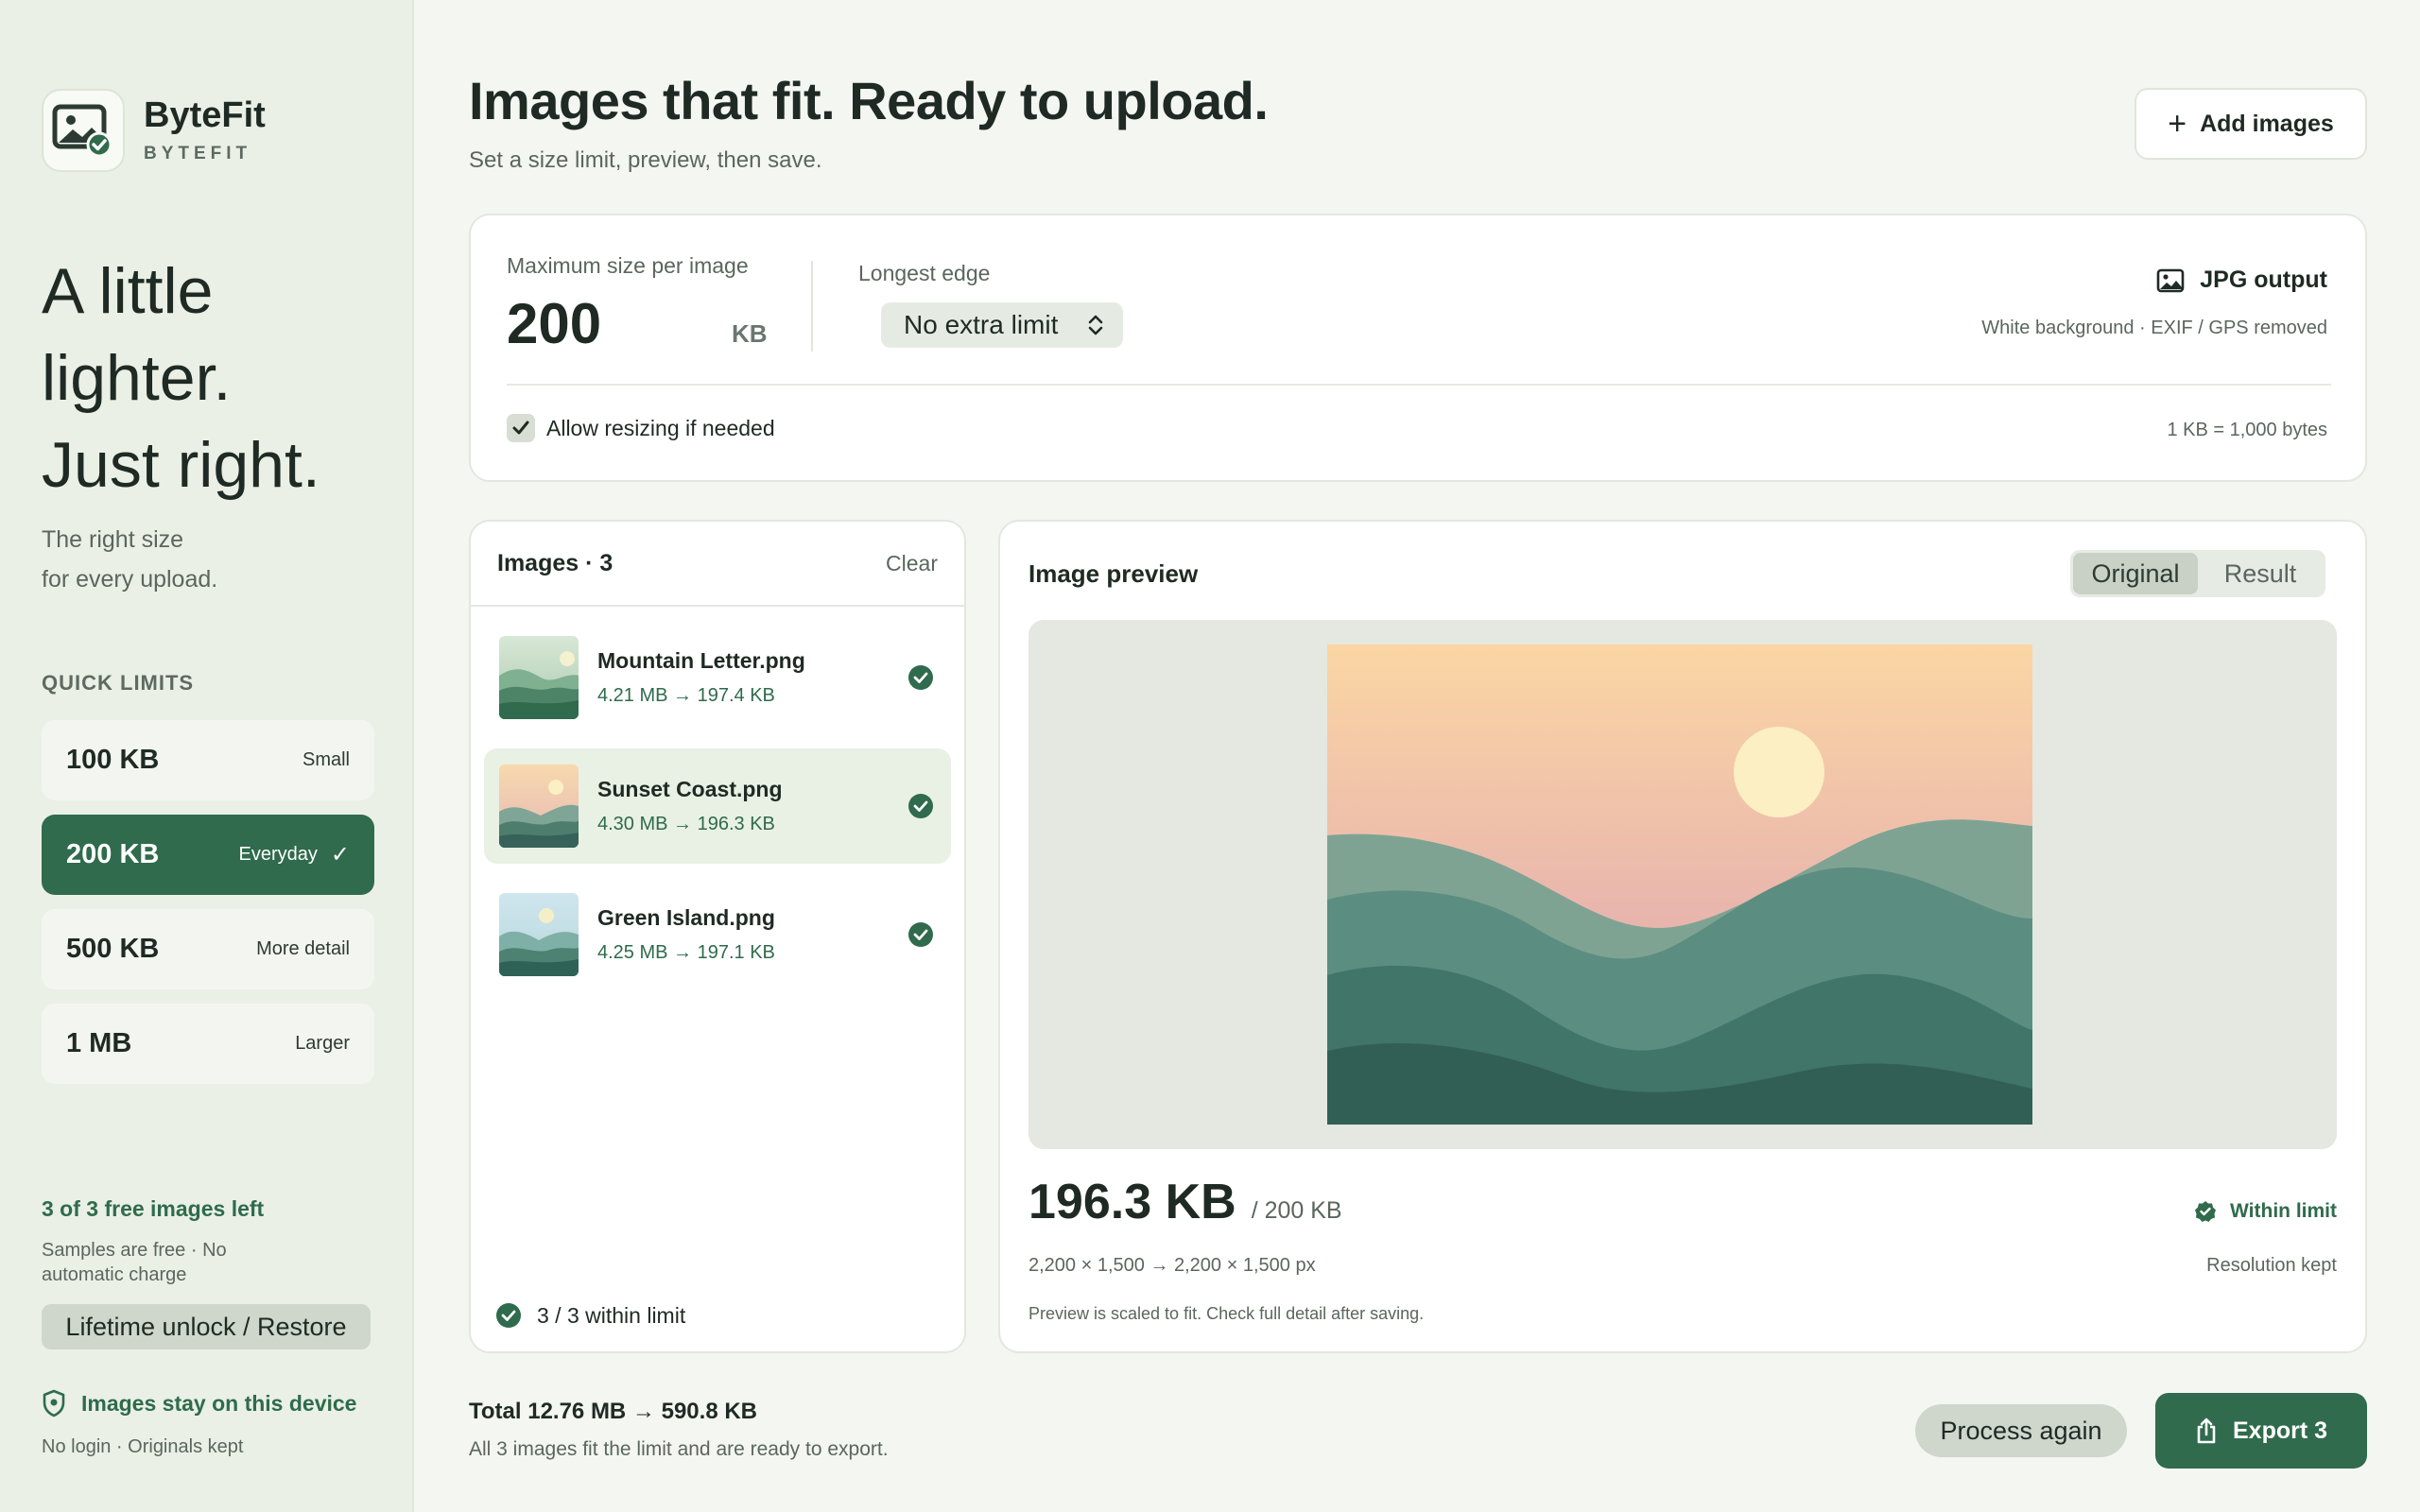 The width and height of the screenshot is (2420, 1512). Describe the element at coordinates (660, 427) in the screenshot. I see `allow-resizing-label: Allow resizing if needed` at that location.